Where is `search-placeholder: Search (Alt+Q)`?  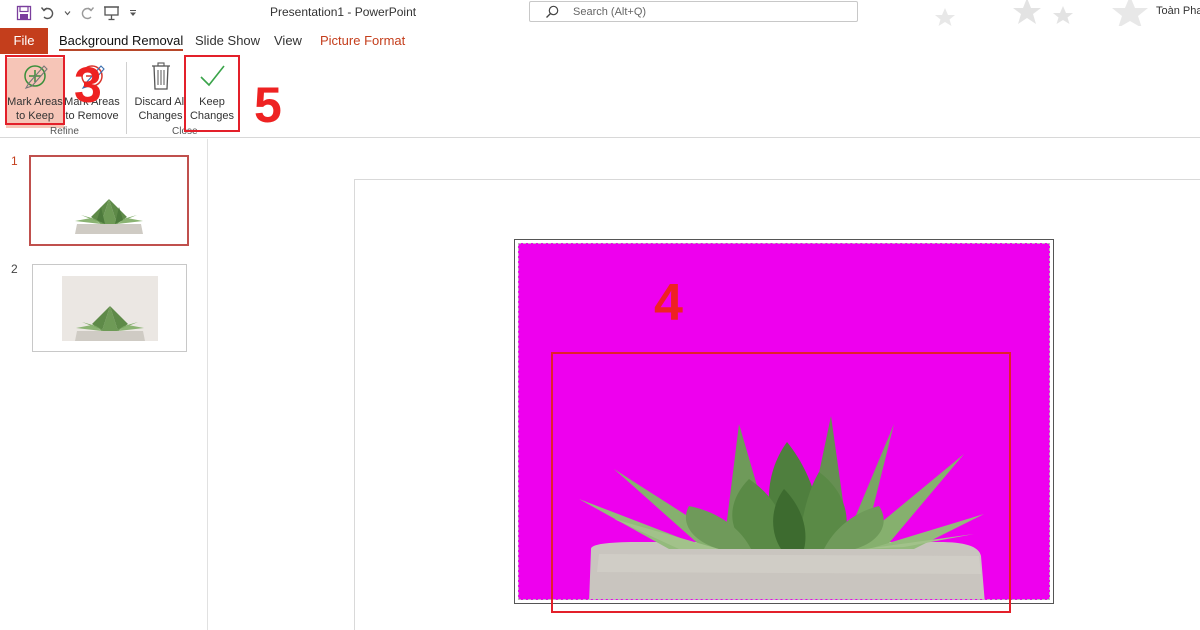
search-placeholder: Search (Alt+Q) is located at coordinates (610, 12).